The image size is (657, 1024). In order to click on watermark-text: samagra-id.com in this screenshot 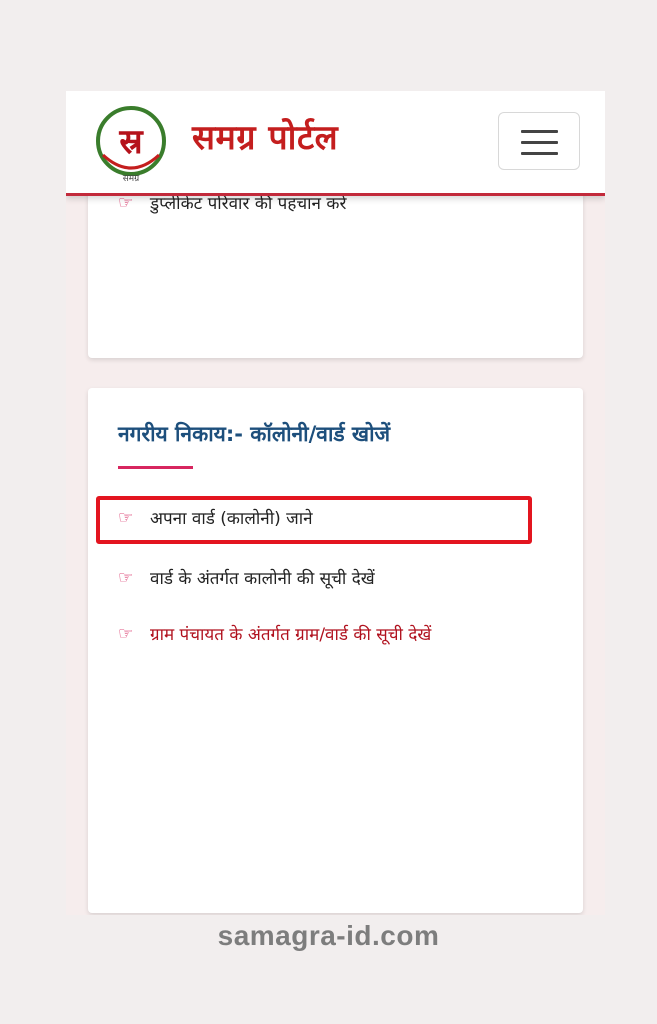, I will do `click(328, 935)`.